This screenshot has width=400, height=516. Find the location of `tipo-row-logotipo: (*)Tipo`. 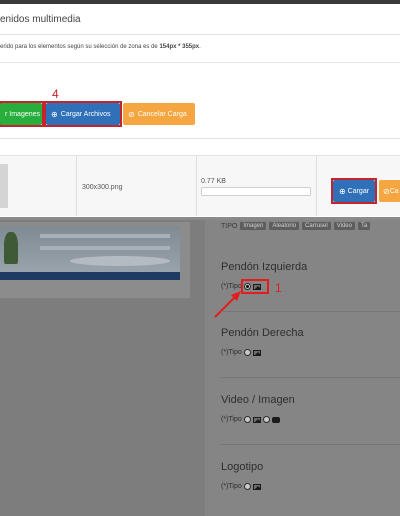

tipo-row-logotipo: (*)Tipo is located at coordinates (241, 486).